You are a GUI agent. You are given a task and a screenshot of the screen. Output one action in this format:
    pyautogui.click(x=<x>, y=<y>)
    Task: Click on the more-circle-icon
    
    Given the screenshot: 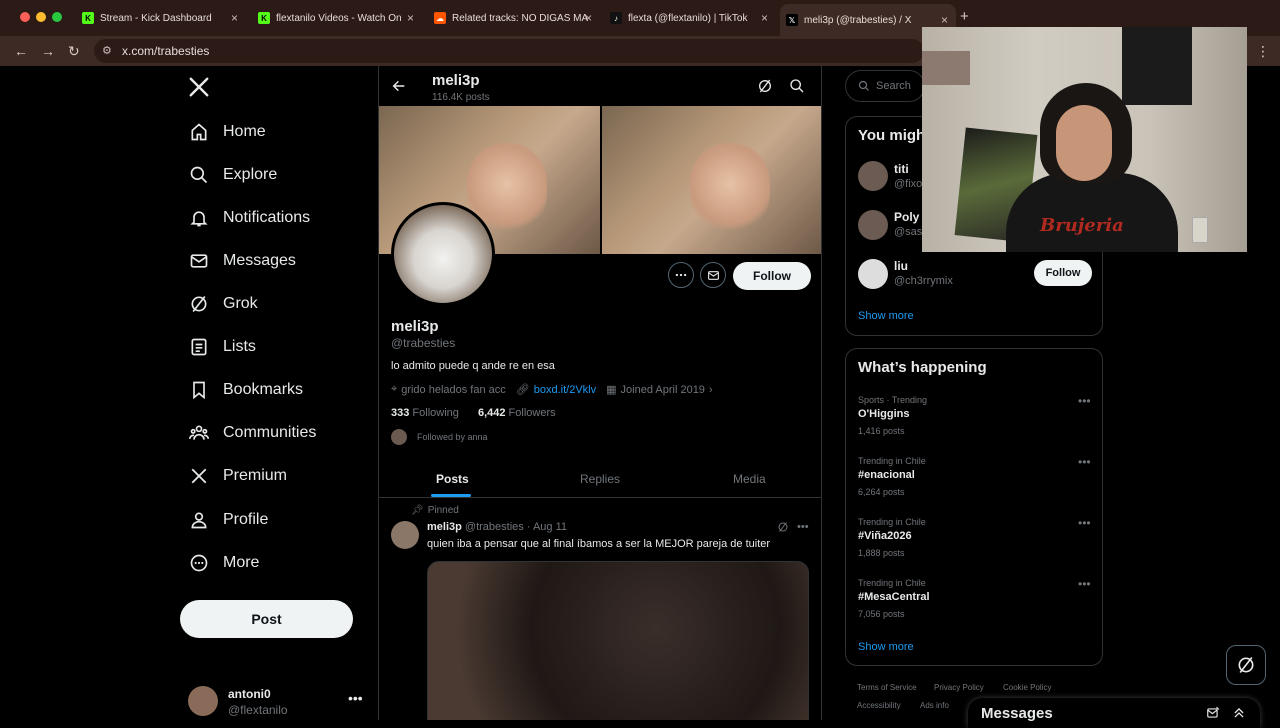 What is the action you would take?
    pyautogui.click(x=199, y=563)
    